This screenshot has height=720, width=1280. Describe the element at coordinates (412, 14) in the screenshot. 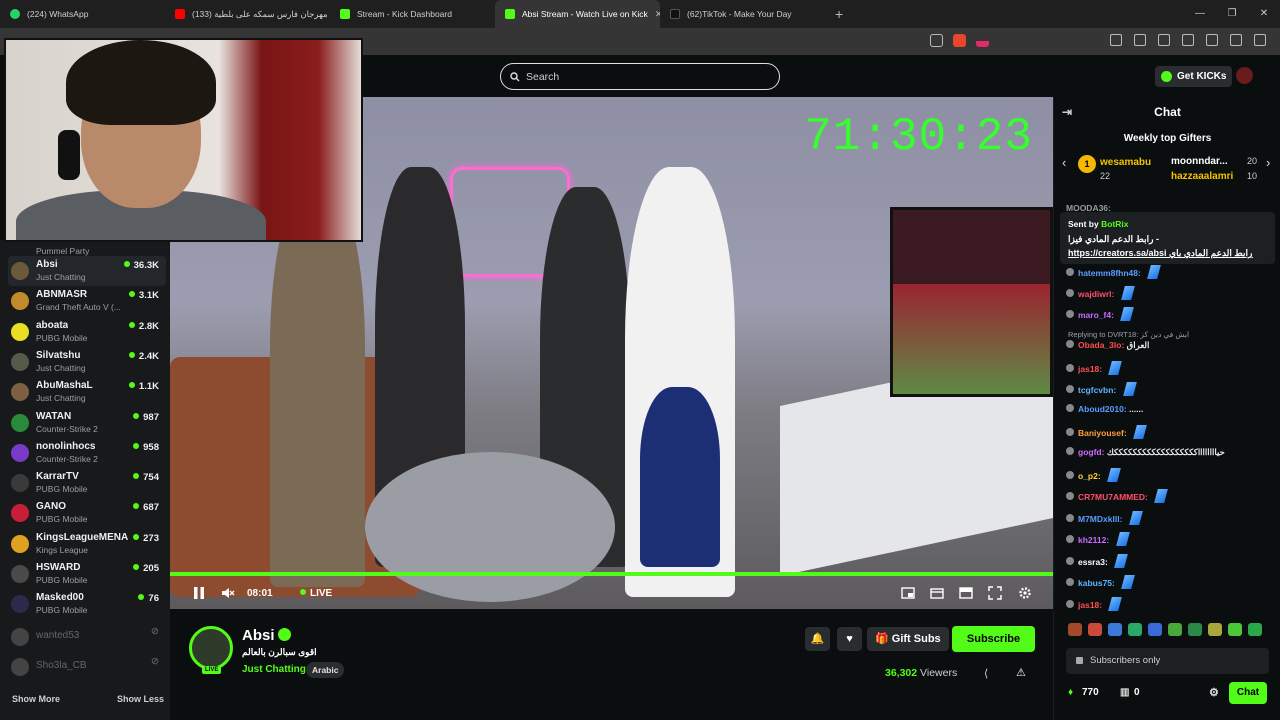

I see `browser-tab: Stream - Kick Dashboard` at that location.